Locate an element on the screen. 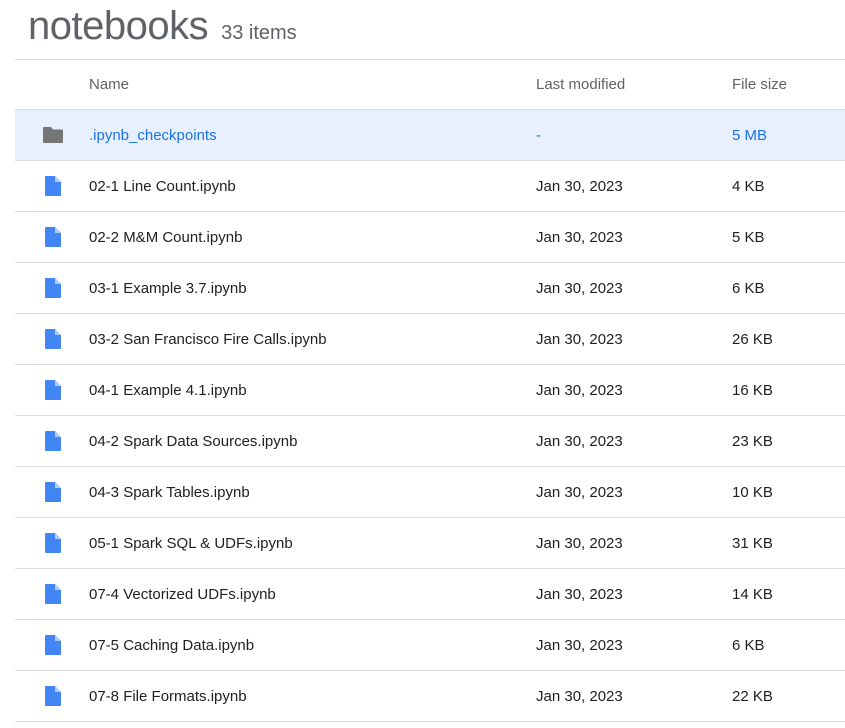  item-file-size: 10 KB is located at coordinates (752, 492).